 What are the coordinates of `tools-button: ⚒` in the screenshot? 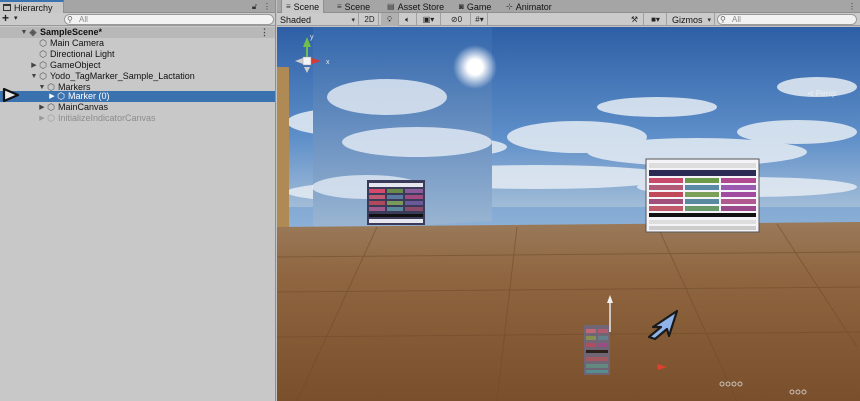 It's located at (635, 19).